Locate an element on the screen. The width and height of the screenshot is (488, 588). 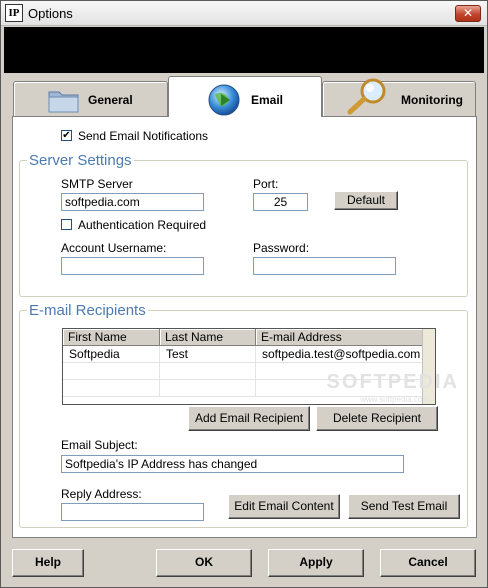
delete-recipient-button: Delete Recipient is located at coordinates (377, 418).